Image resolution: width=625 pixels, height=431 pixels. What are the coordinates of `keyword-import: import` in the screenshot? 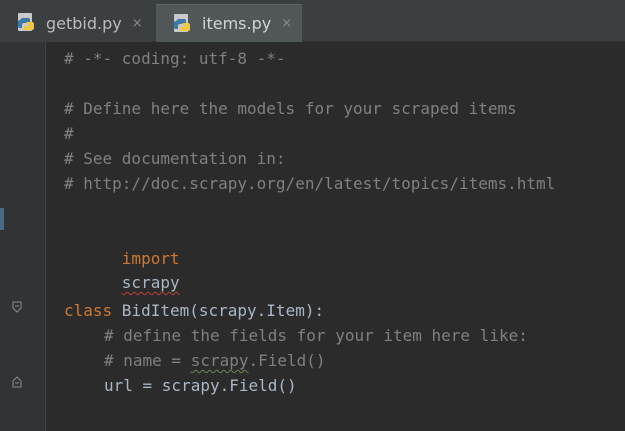 It's located at (150, 258).